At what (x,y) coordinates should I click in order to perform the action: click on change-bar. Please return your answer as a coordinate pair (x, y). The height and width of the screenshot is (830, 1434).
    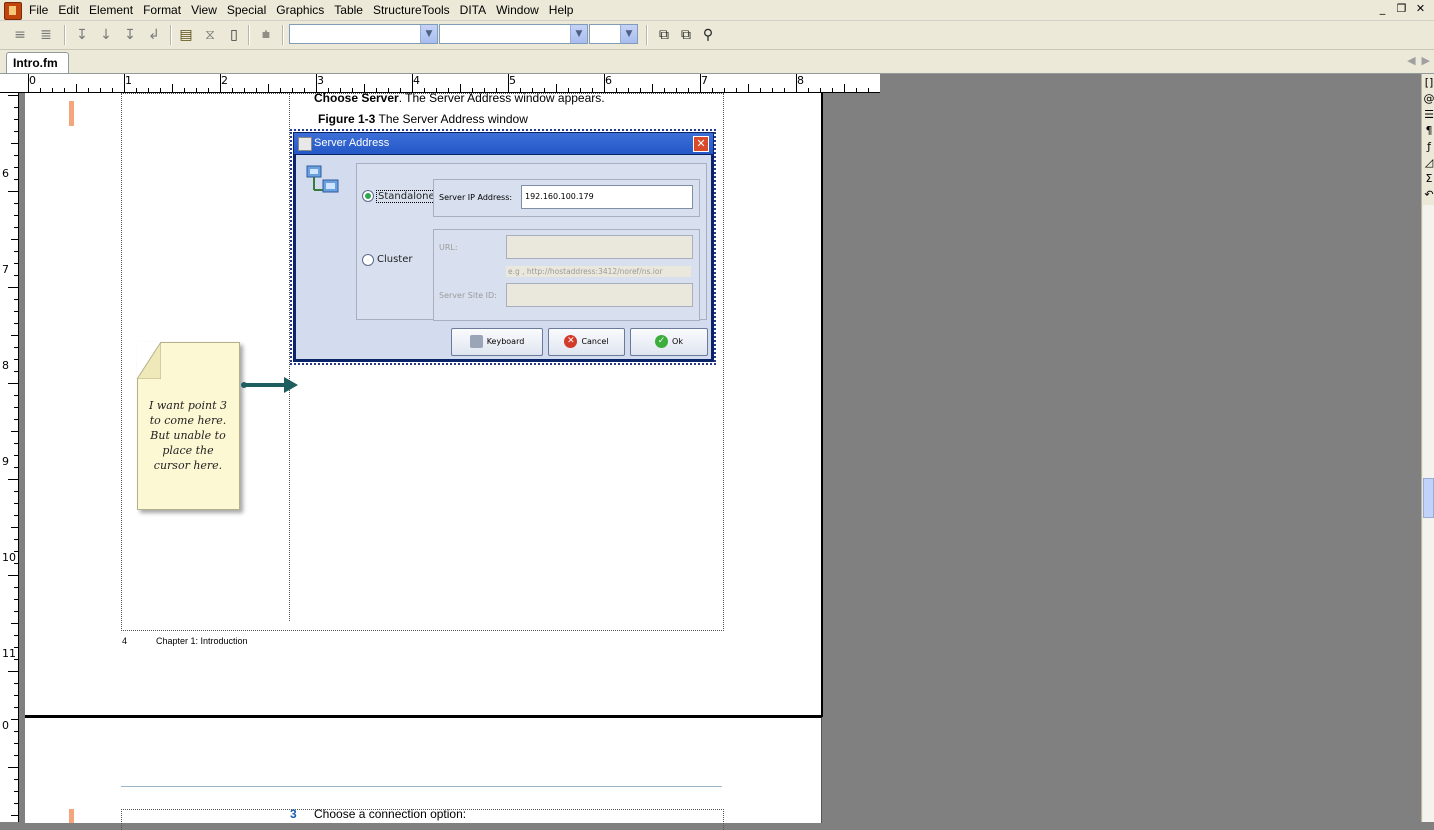
    Looking at the image, I should click on (71, 816).